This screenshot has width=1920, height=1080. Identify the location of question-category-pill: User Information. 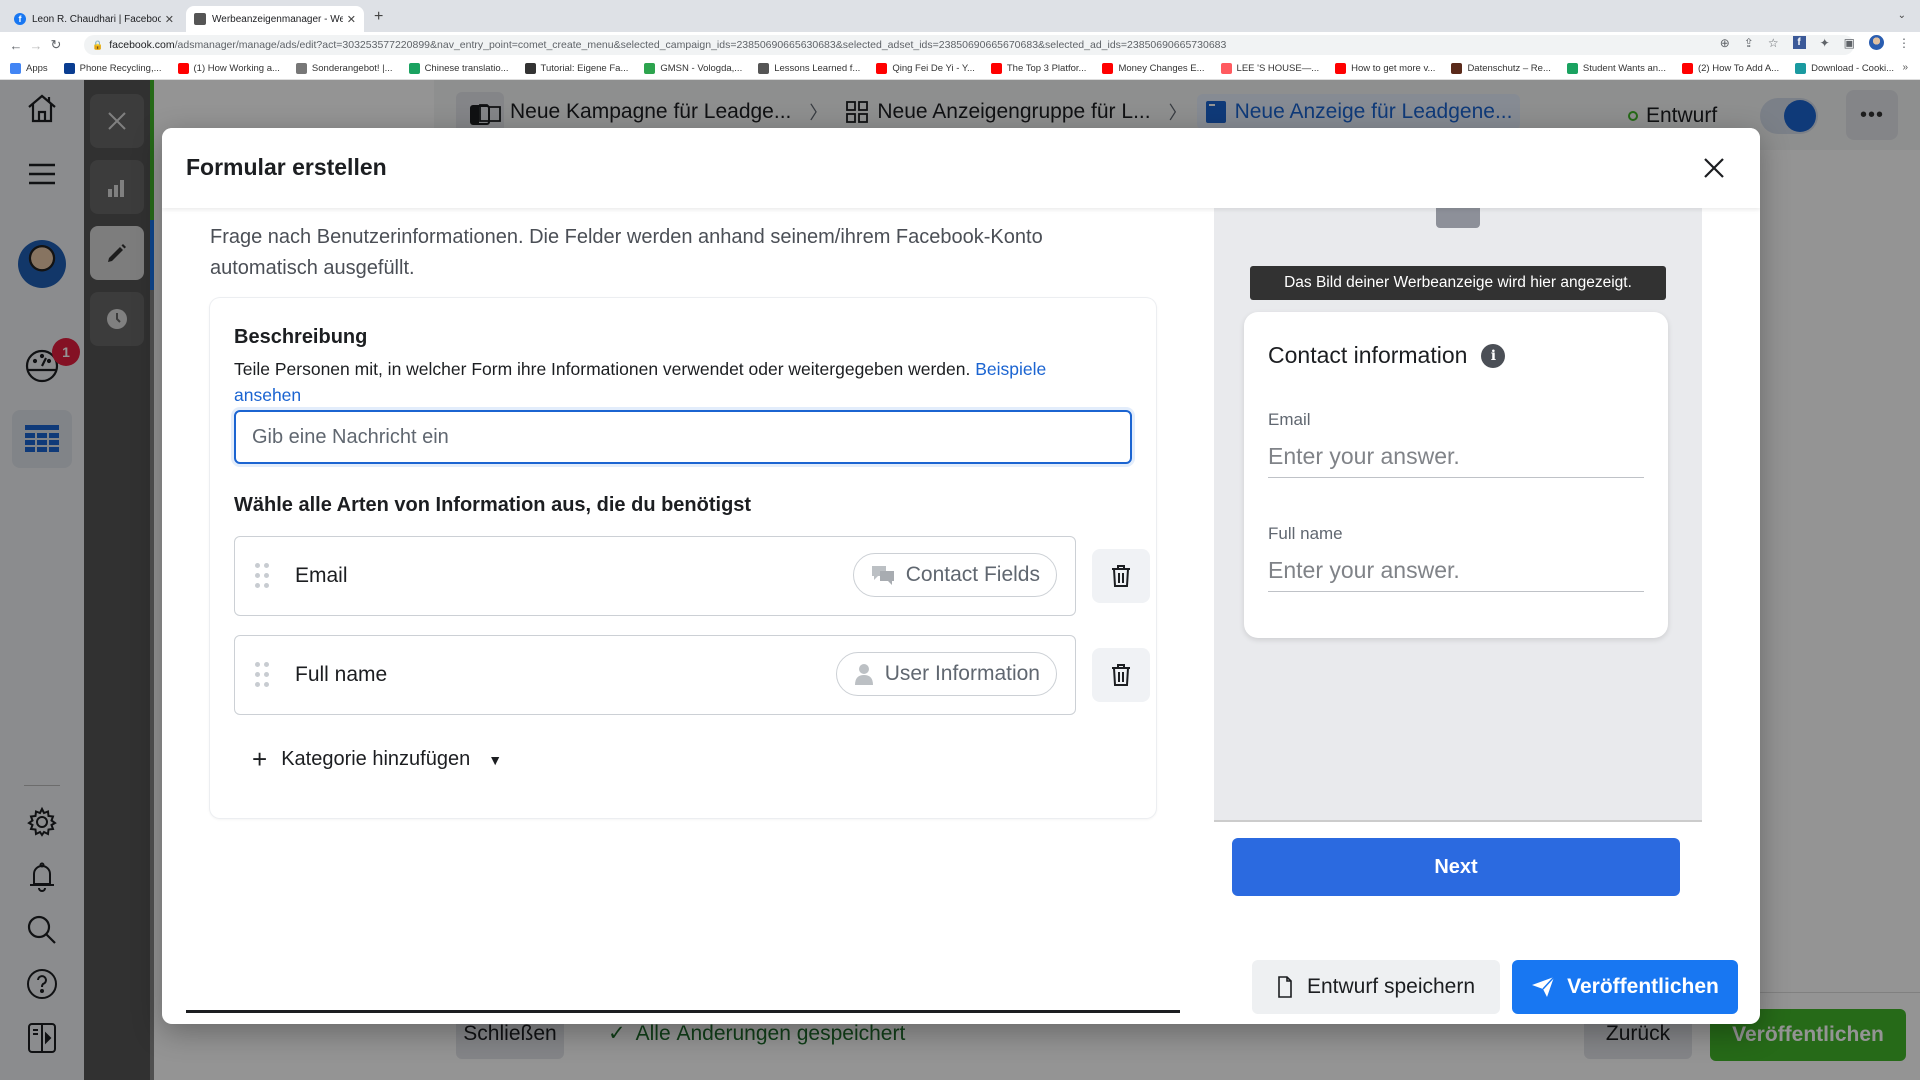
(946, 674).